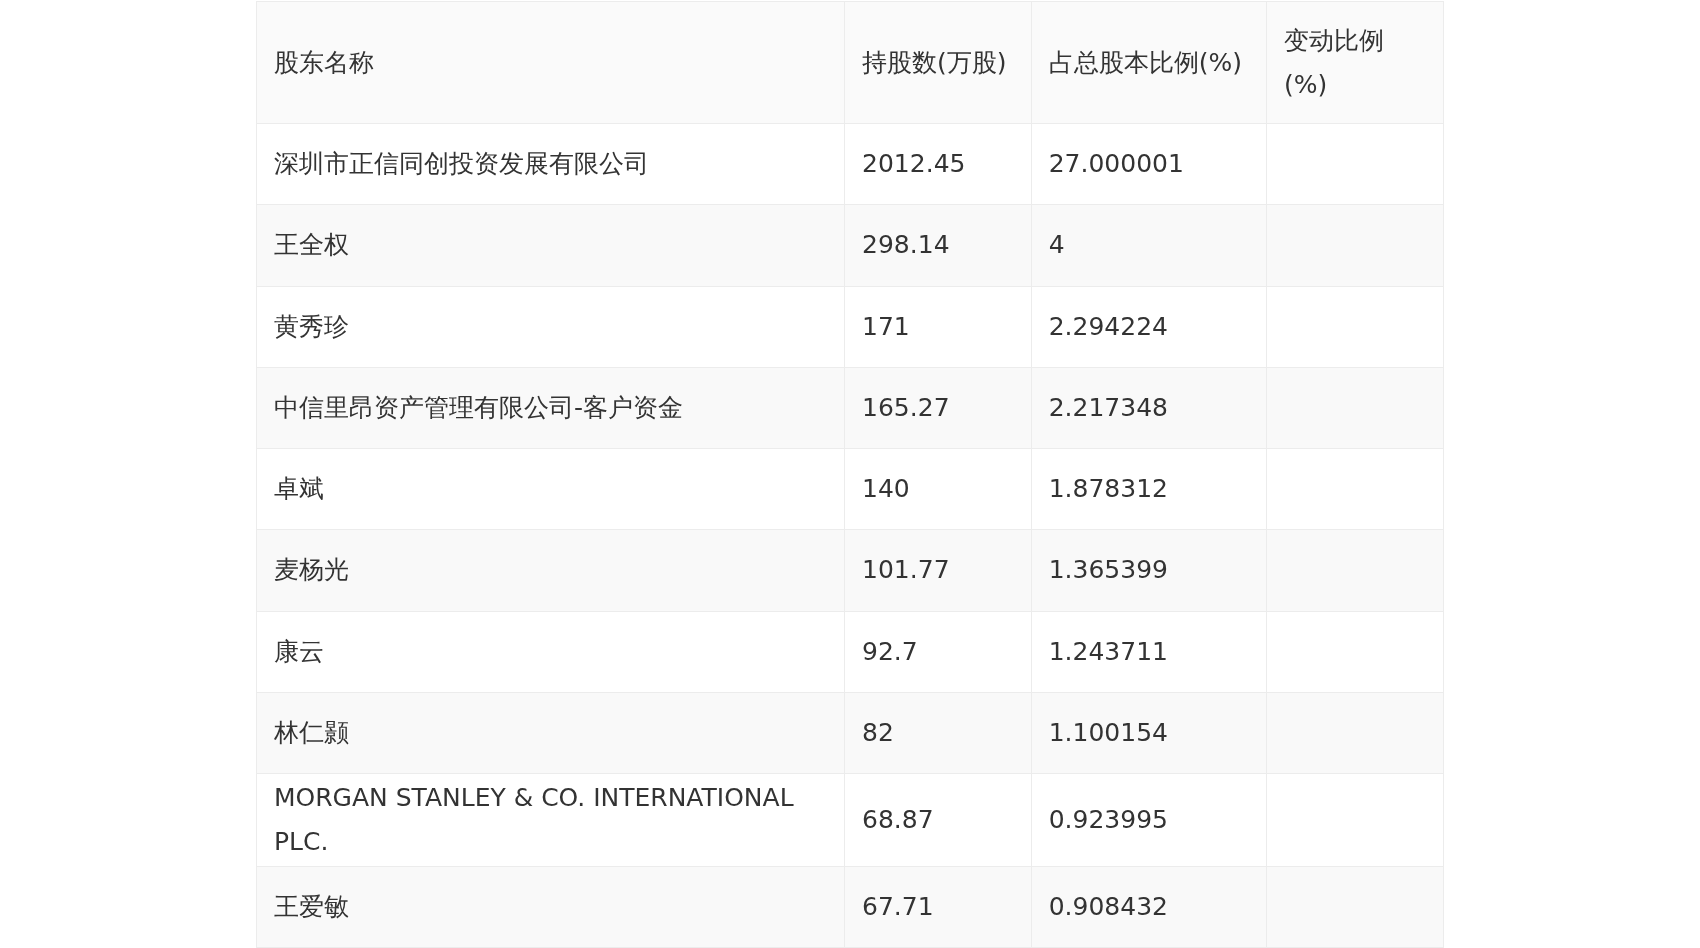 Image resolution: width=1700 pixels, height=948 pixels. What do you see at coordinates (1149, 733) in the screenshot?
I see `table-cell: 1.100154` at bounding box center [1149, 733].